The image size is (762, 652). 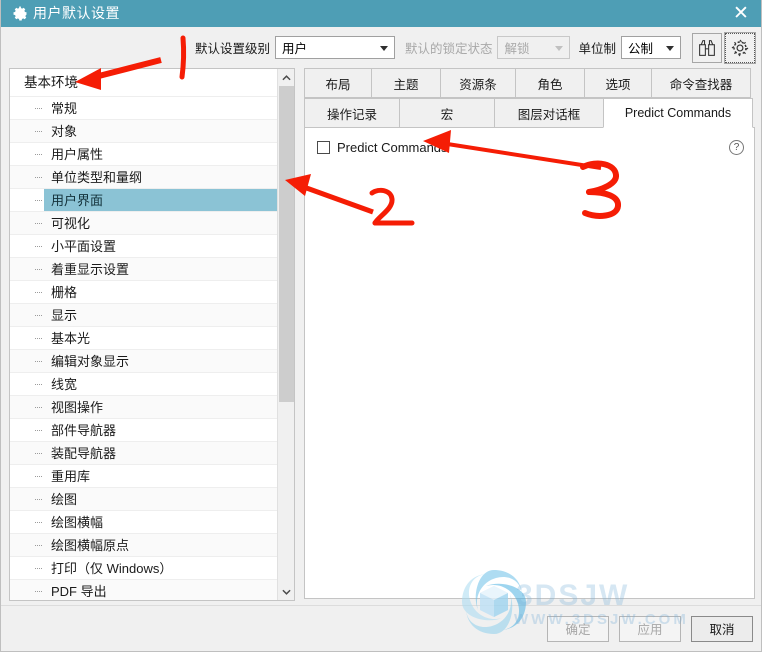 I want to click on tab-4-row1: 角色, so click(x=550, y=83).